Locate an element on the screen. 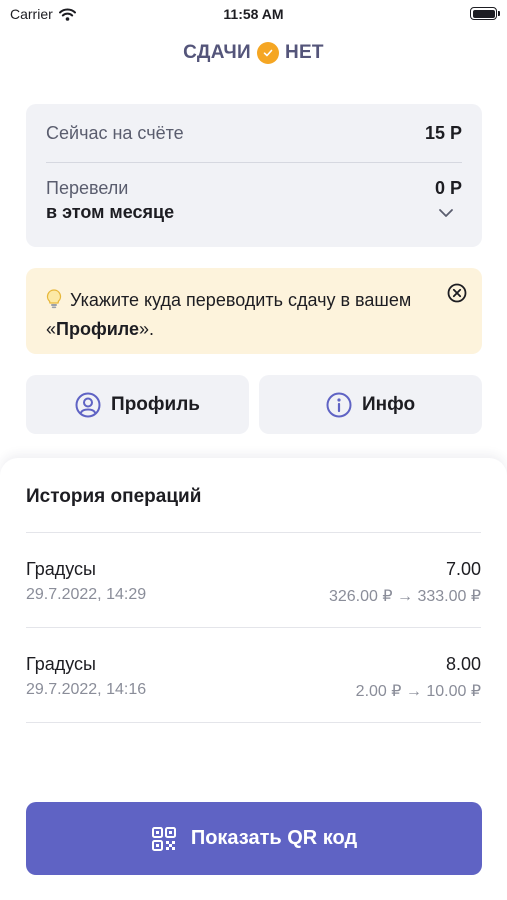 This screenshot has width=507, height=900. info-icon is located at coordinates (339, 404).